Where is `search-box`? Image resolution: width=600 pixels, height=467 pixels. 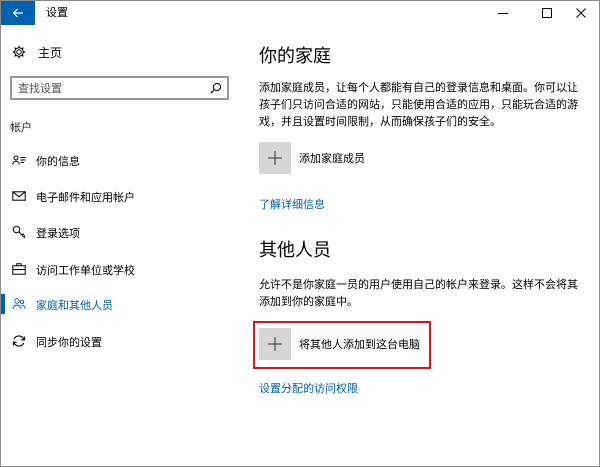
search-box is located at coordinates (119, 88).